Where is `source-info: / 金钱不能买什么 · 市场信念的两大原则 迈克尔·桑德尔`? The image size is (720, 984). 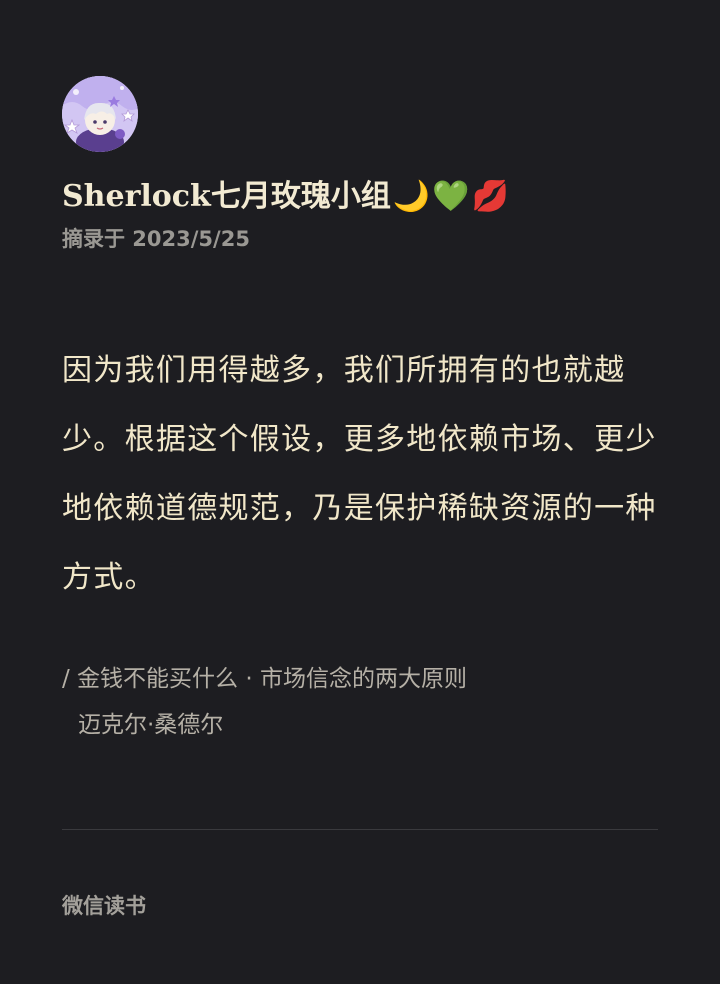
source-info: / 金钱不能买什么 · 市场信念的两大原则 迈克尔·桑德尔 is located at coordinates (360, 702).